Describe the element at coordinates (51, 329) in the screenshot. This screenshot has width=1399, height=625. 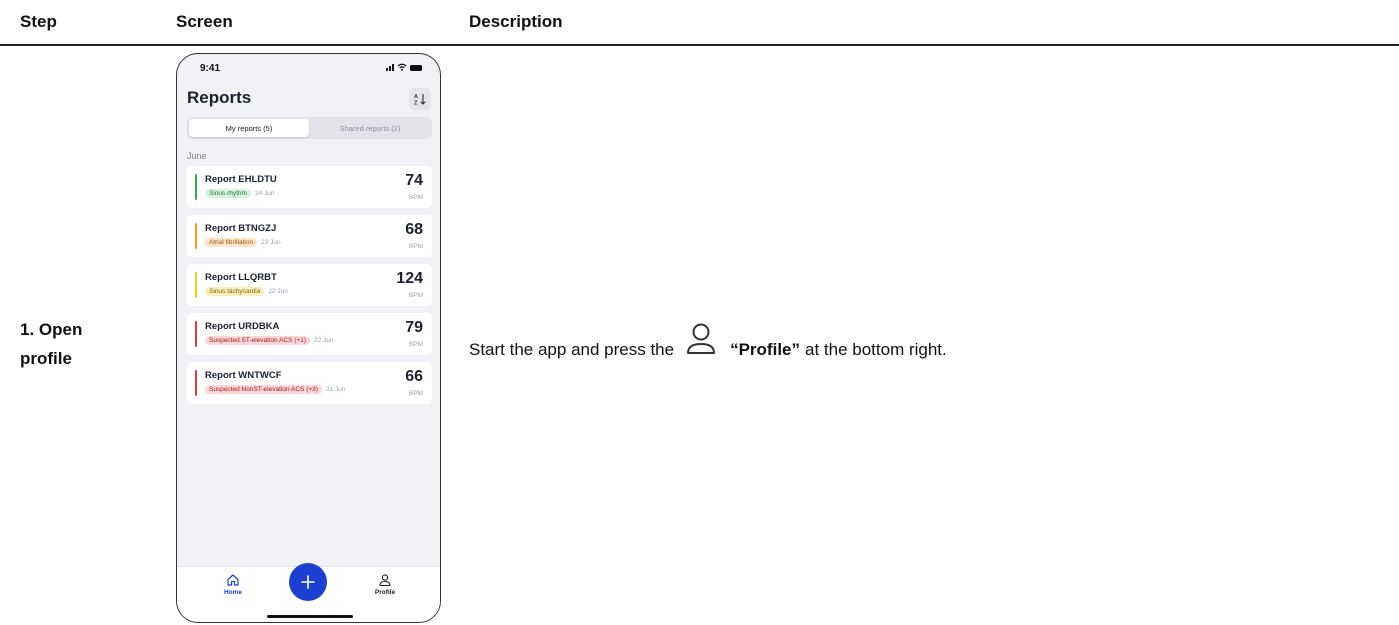
I see `step-label-line-1: 1. Open` at that location.